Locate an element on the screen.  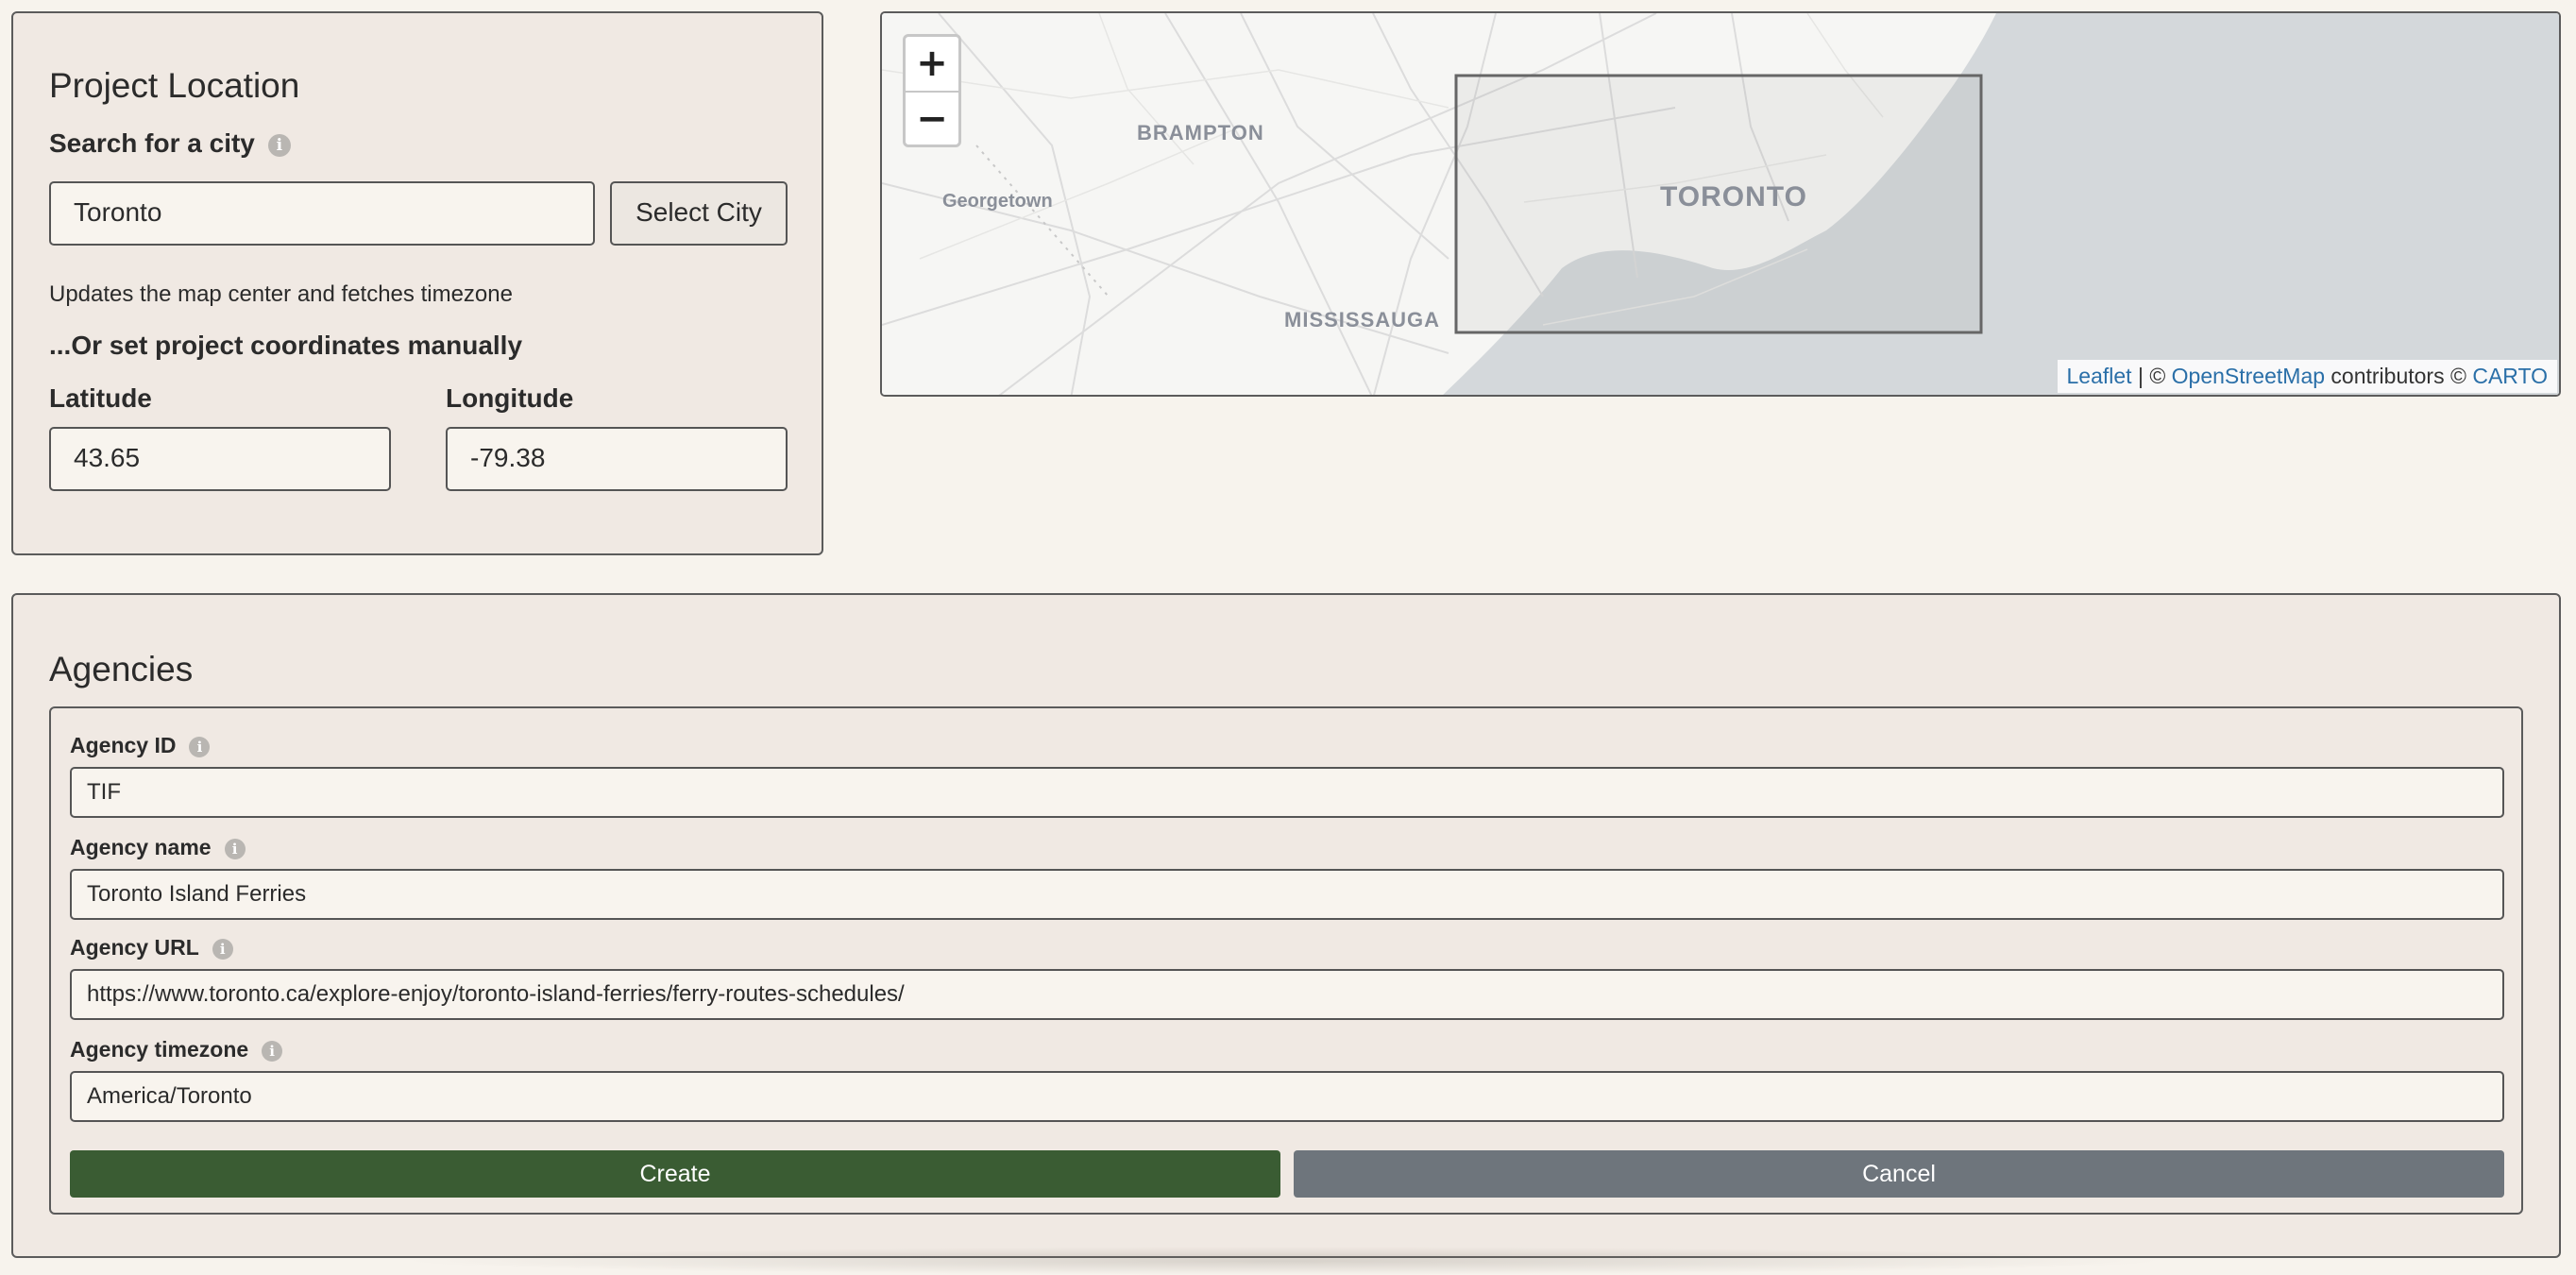
bottom-shadow is located at coordinates (1284, 1261).